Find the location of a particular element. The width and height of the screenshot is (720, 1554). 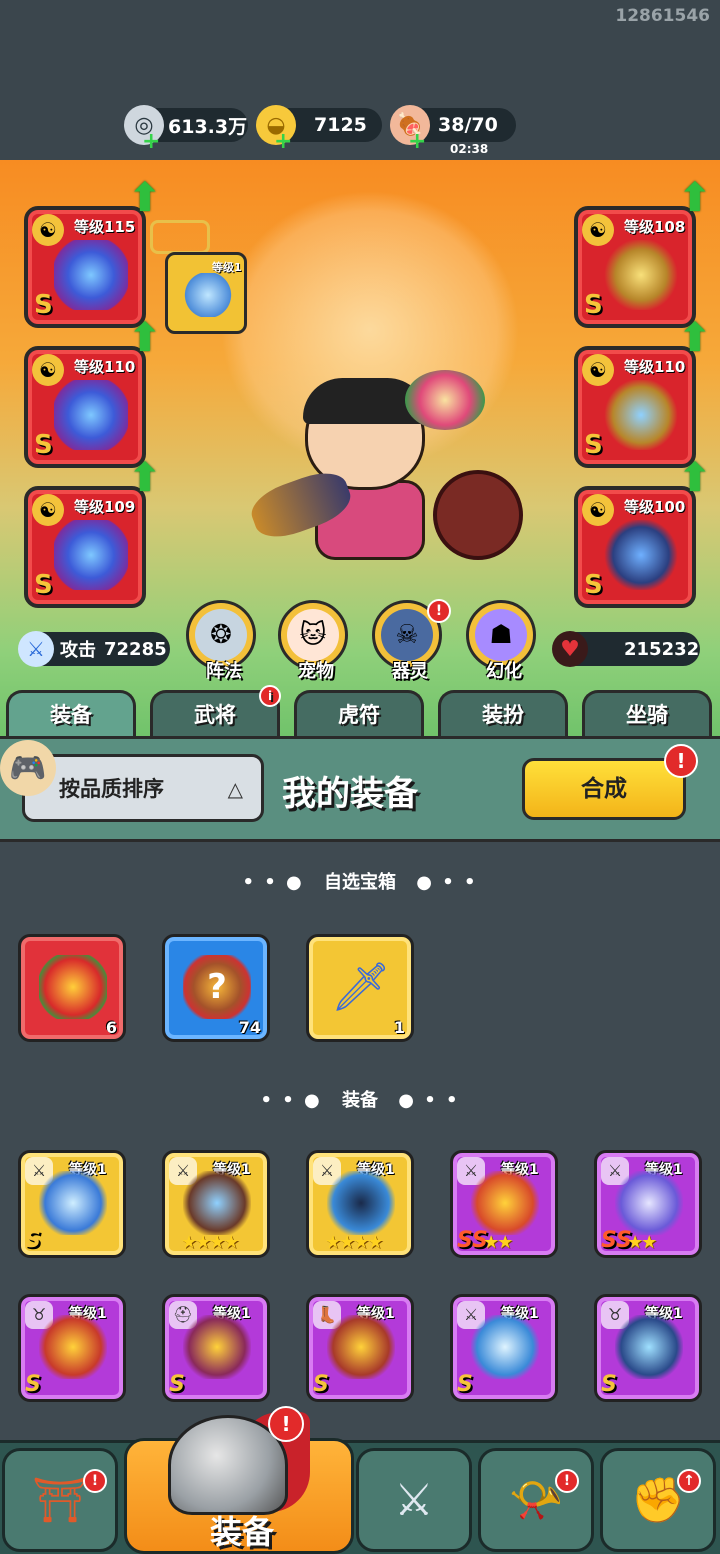

equip-slot-accessory-2: ☯ 等级110 S is located at coordinates (635, 407).